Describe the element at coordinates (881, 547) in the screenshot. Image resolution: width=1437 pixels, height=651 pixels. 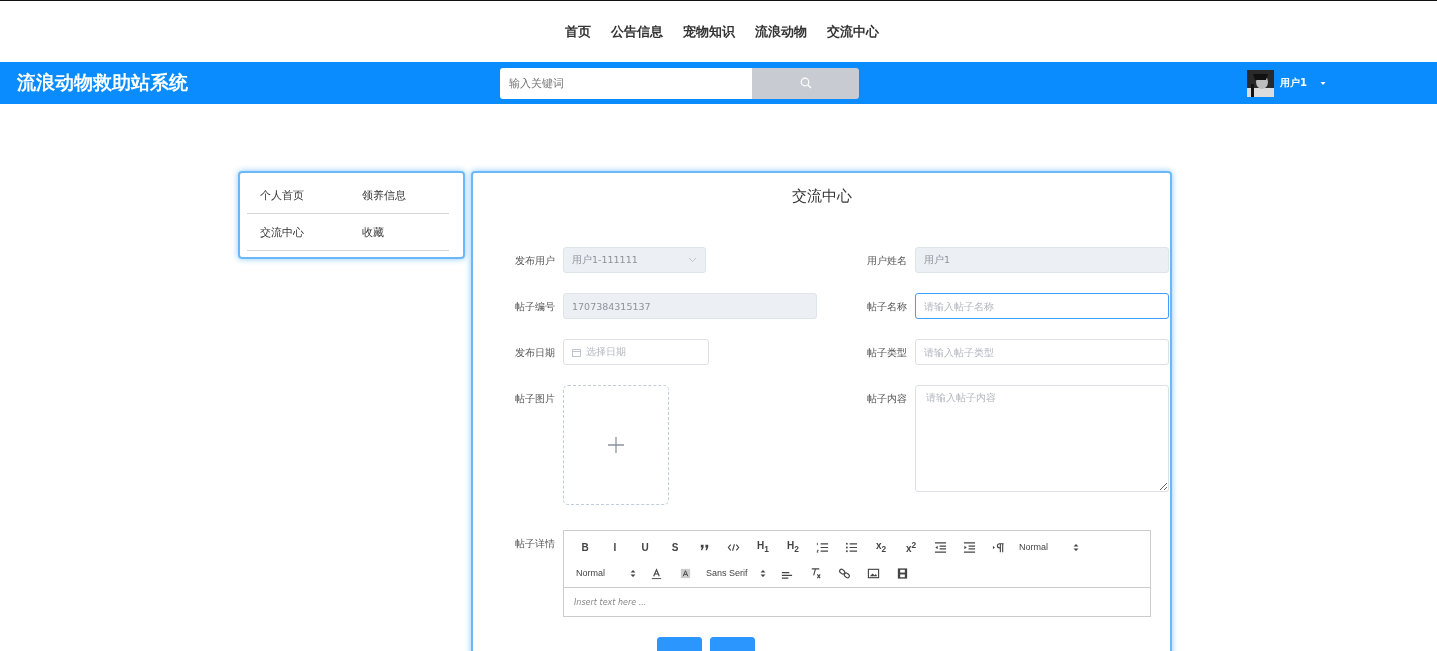
I see `toolbar-button: x$_{2}$` at that location.